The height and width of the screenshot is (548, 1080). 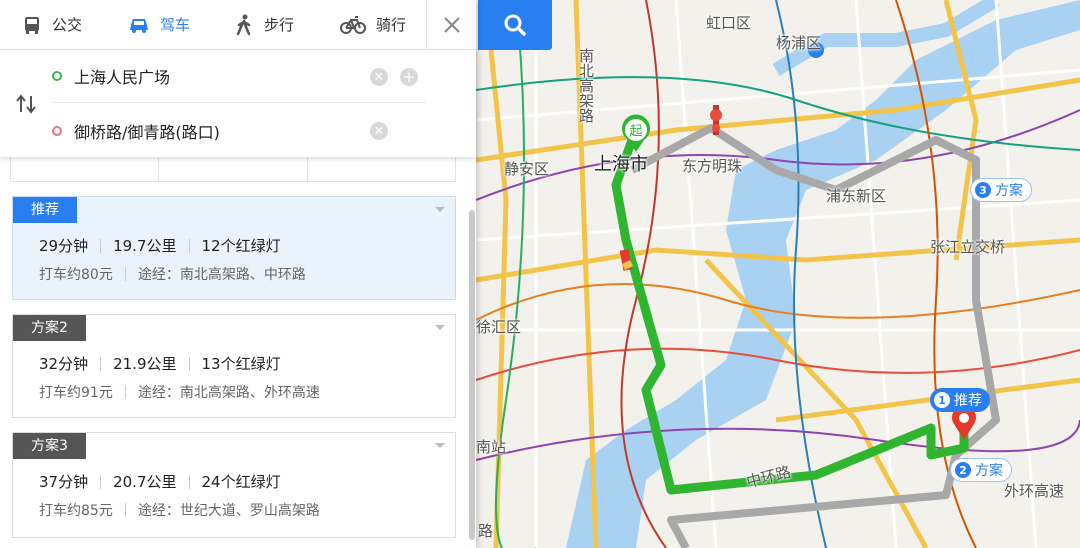 I want to click on map-label-nanbei: 南北高架路, so click(x=586, y=85).